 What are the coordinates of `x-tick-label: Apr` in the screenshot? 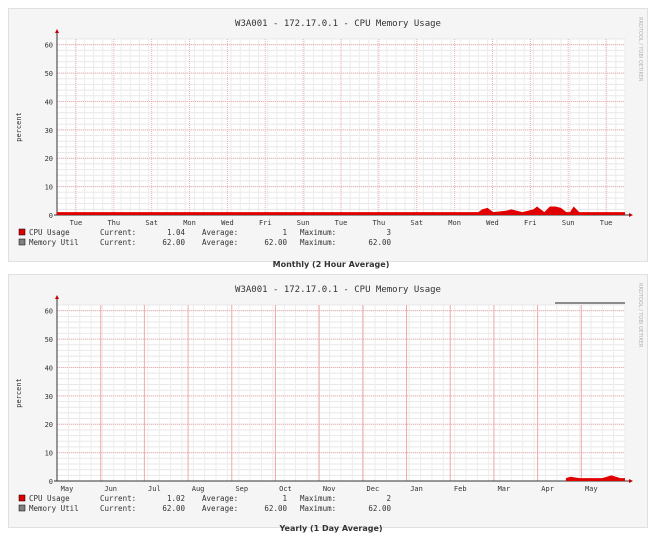 It's located at (547, 489).